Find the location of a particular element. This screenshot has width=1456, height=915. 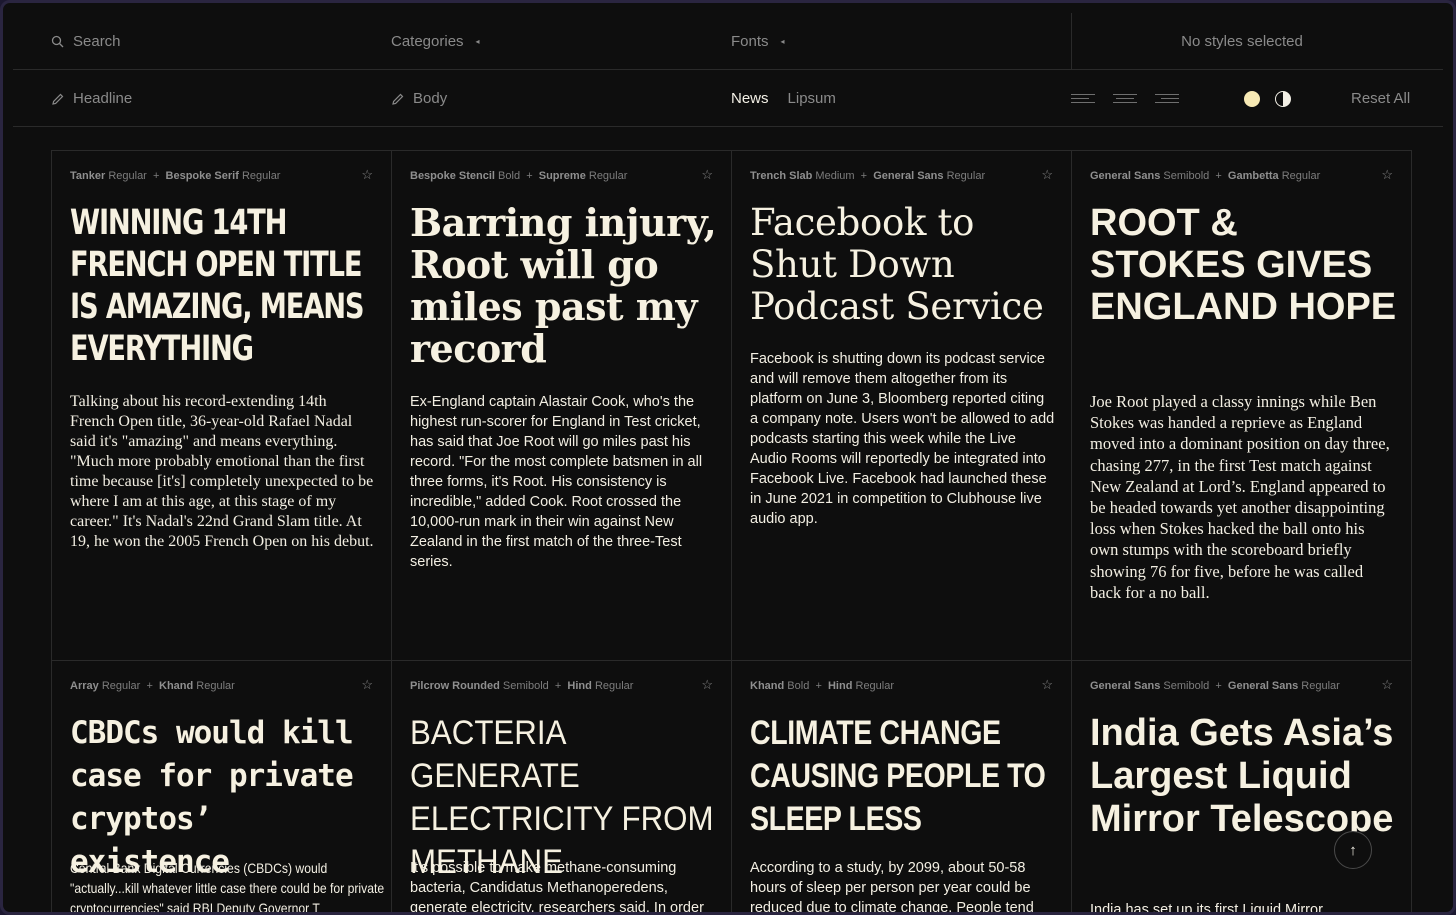

headline-editor: Headline is located at coordinates (91, 98).